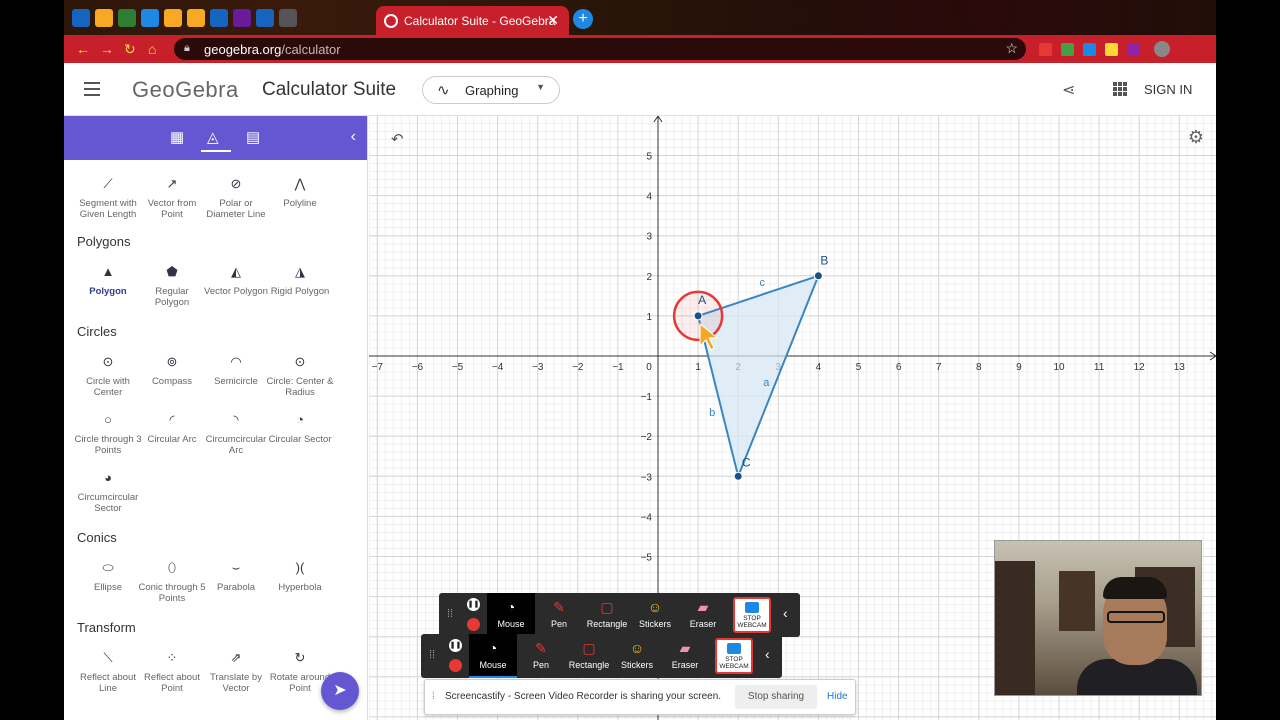 This screenshot has height=720, width=1280. Describe the element at coordinates (92, 89) in the screenshot. I see `menu-icon` at that location.